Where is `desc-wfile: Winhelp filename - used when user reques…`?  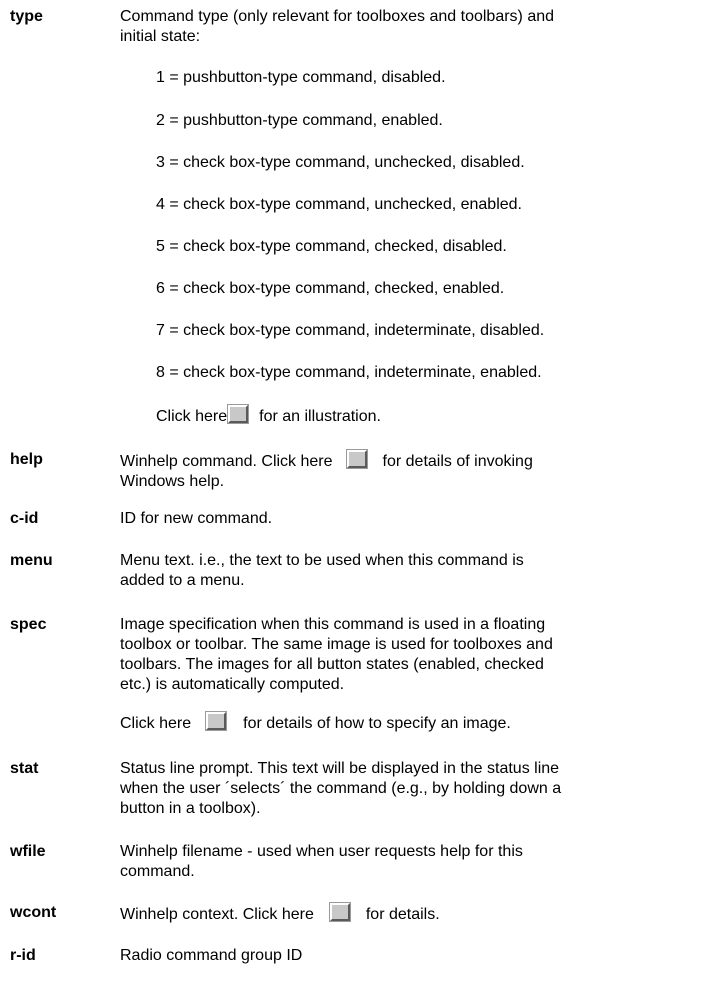 desc-wfile: Winhelp filename - used when user reques… is located at coordinates (402, 862).